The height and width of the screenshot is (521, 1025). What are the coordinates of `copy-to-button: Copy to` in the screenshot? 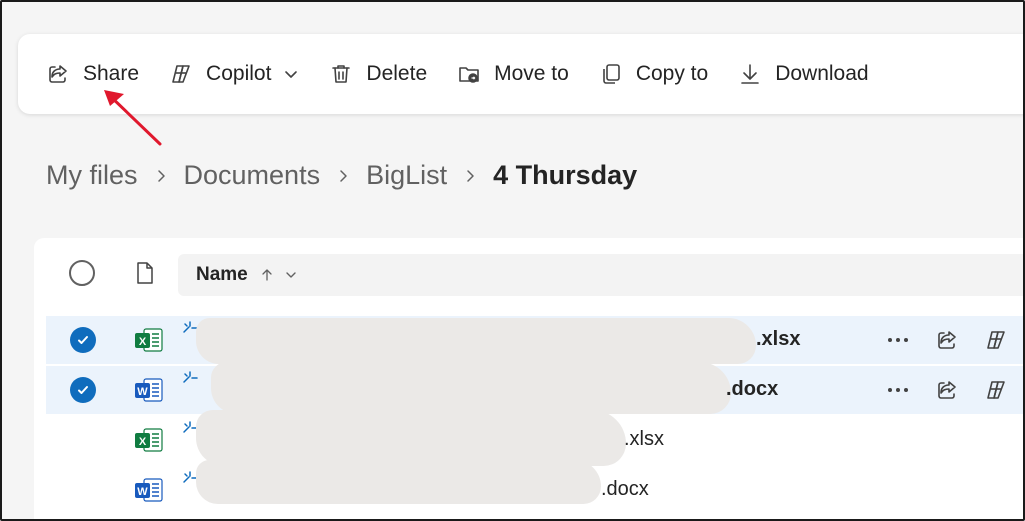 It's located at (653, 74).